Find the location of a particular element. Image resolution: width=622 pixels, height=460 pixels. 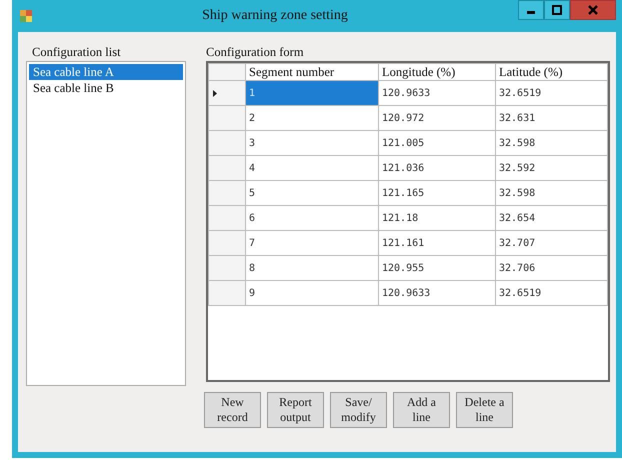

table-cell: 4 is located at coordinates (312, 168).